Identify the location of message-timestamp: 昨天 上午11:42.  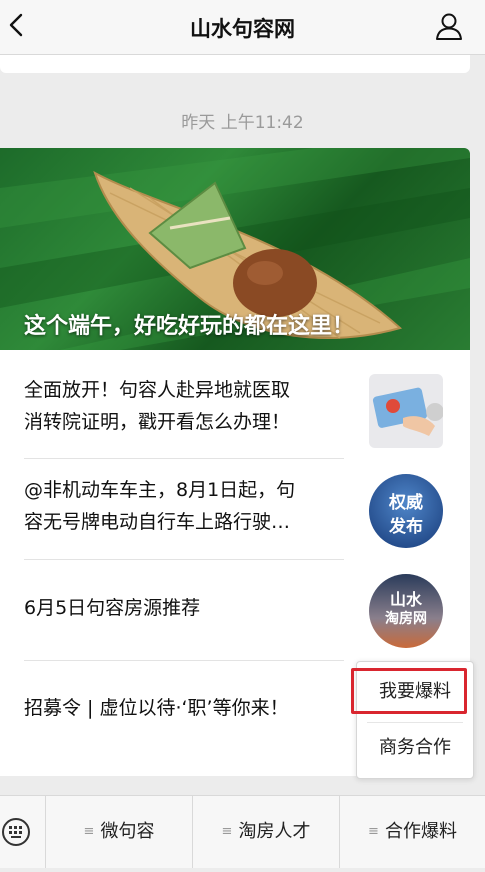
(242, 123).